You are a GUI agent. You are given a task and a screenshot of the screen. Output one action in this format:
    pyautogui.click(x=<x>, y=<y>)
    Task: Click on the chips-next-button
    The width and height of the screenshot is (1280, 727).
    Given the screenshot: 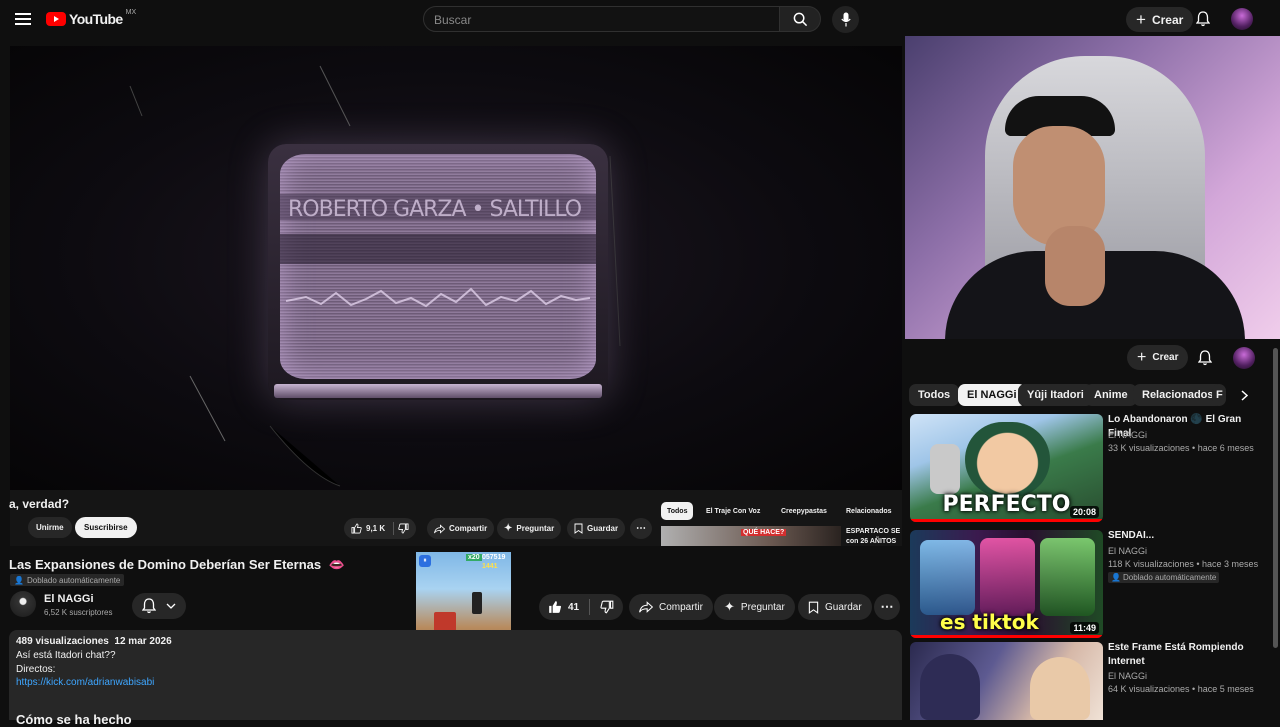 What is the action you would take?
    pyautogui.click(x=1244, y=395)
    